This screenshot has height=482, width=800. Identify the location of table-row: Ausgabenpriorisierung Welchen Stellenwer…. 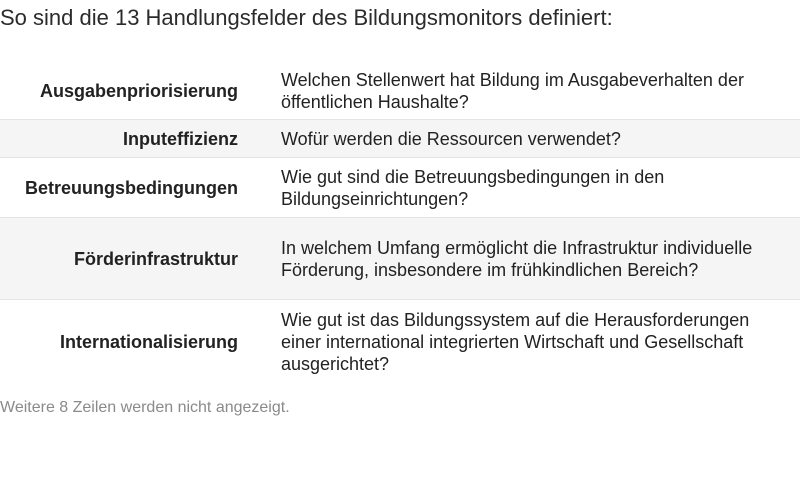
(400, 91).